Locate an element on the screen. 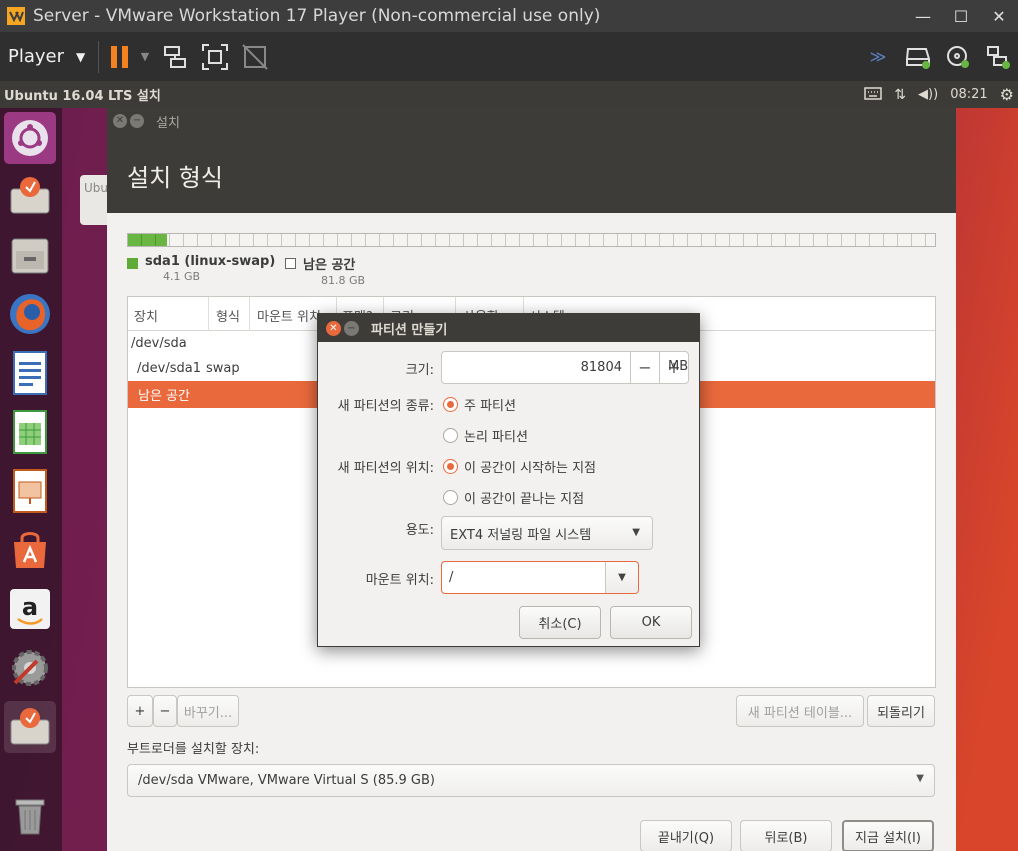 This screenshot has width=1018, height=851. writer-icon is located at coordinates (30, 373).